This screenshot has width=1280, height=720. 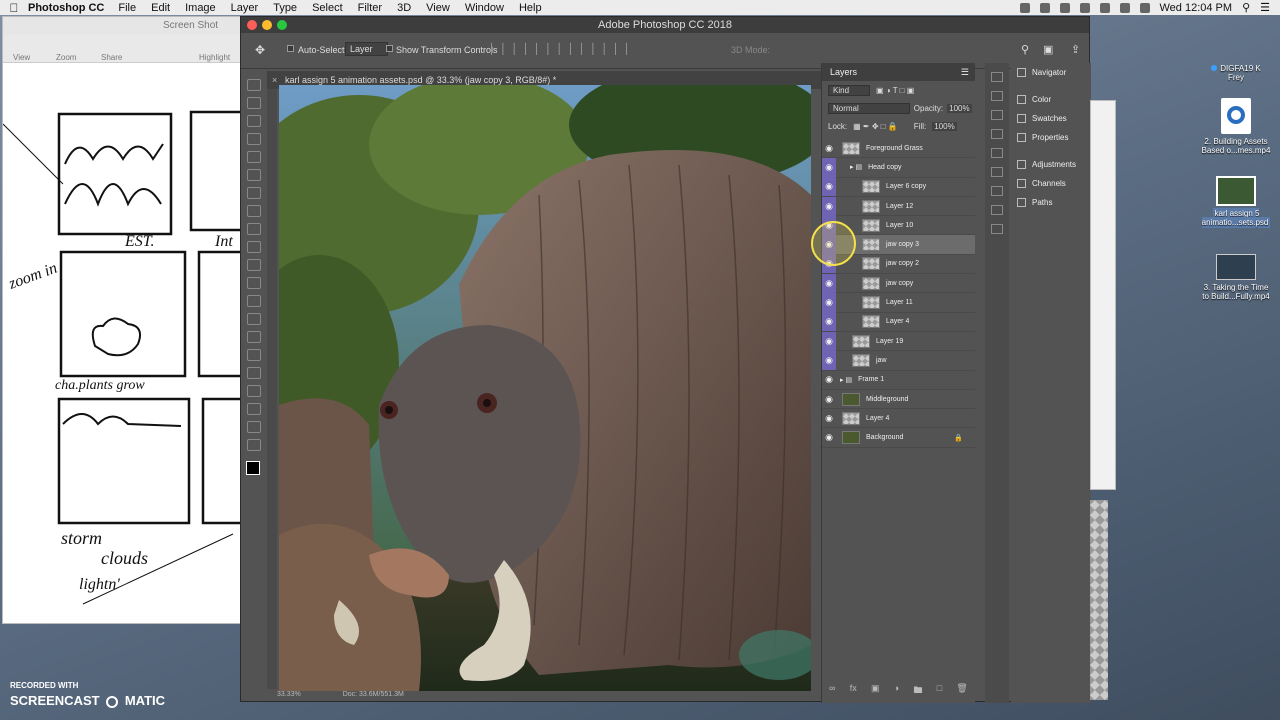 What do you see at coordinates (1075, 49) in the screenshot?
I see `share-icon: ⇪` at bounding box center [1075, 49].